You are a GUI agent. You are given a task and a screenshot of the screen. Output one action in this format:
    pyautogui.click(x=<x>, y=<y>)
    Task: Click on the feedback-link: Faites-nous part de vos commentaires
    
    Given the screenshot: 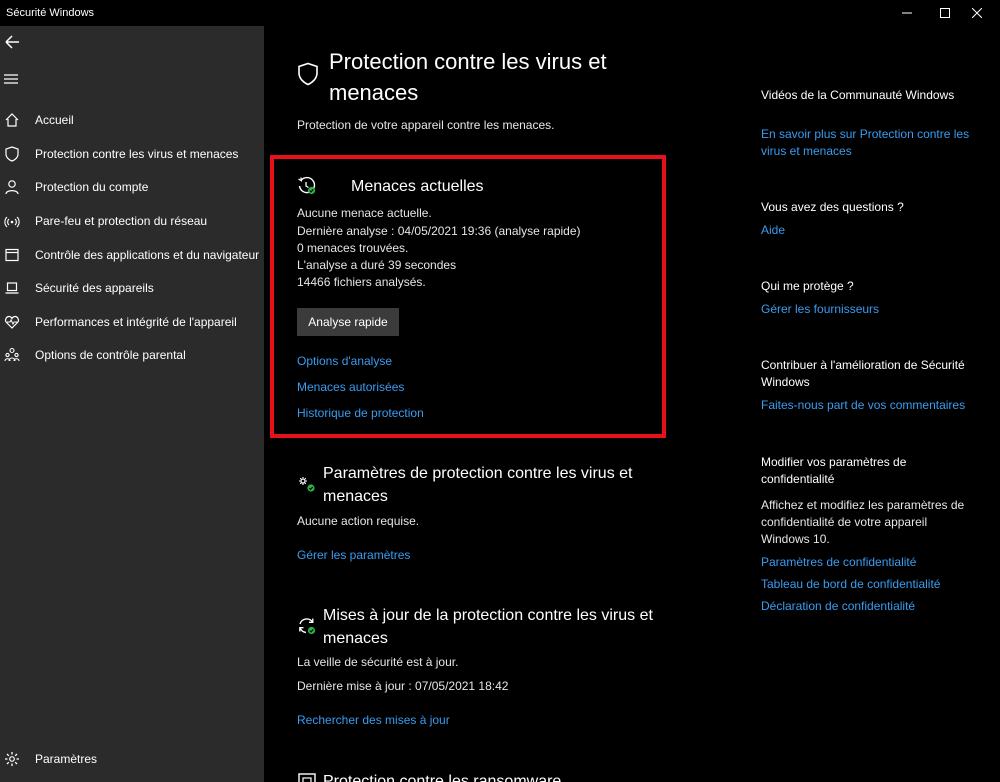 What is the action you would take?
    pyautogui.click(x=868, y=405)
    